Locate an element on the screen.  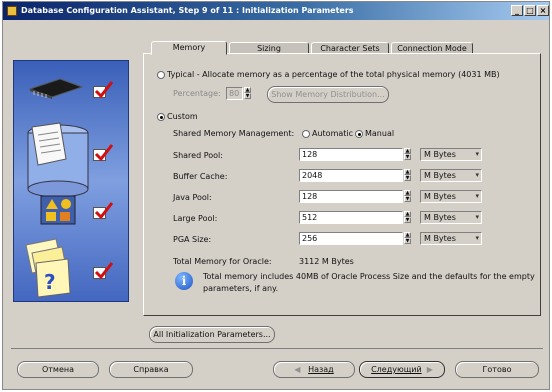
close-button: × is located at coordinates (543, 10).